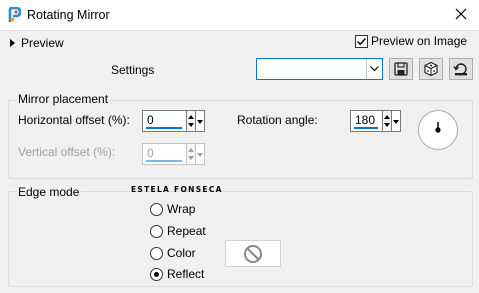 The width and height of the screenshot is (479, 293). What do you see at coordinates (164, 154) in the screenshot?
I see `vertical-offset-input: 0` at bounding box center [164, 154].